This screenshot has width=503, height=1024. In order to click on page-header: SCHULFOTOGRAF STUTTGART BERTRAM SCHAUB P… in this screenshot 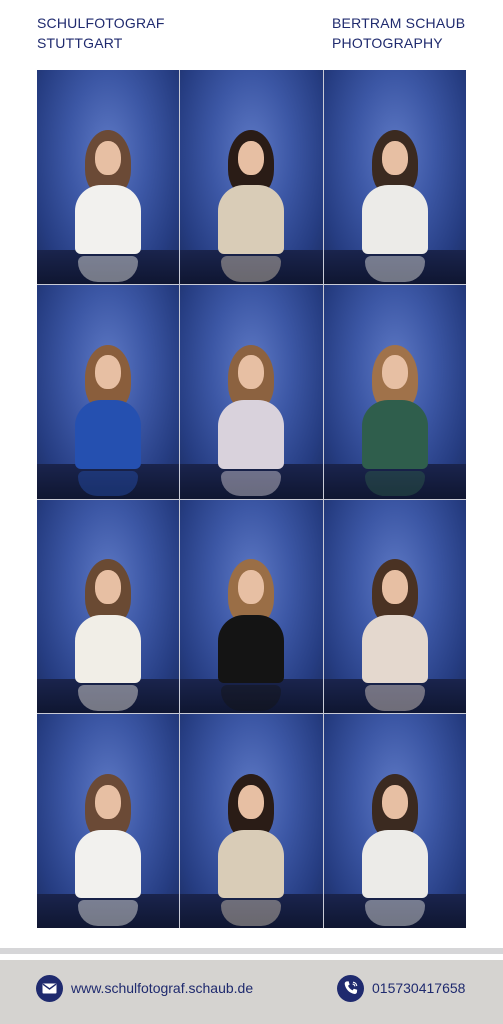, I will do `click(251, 35)`.